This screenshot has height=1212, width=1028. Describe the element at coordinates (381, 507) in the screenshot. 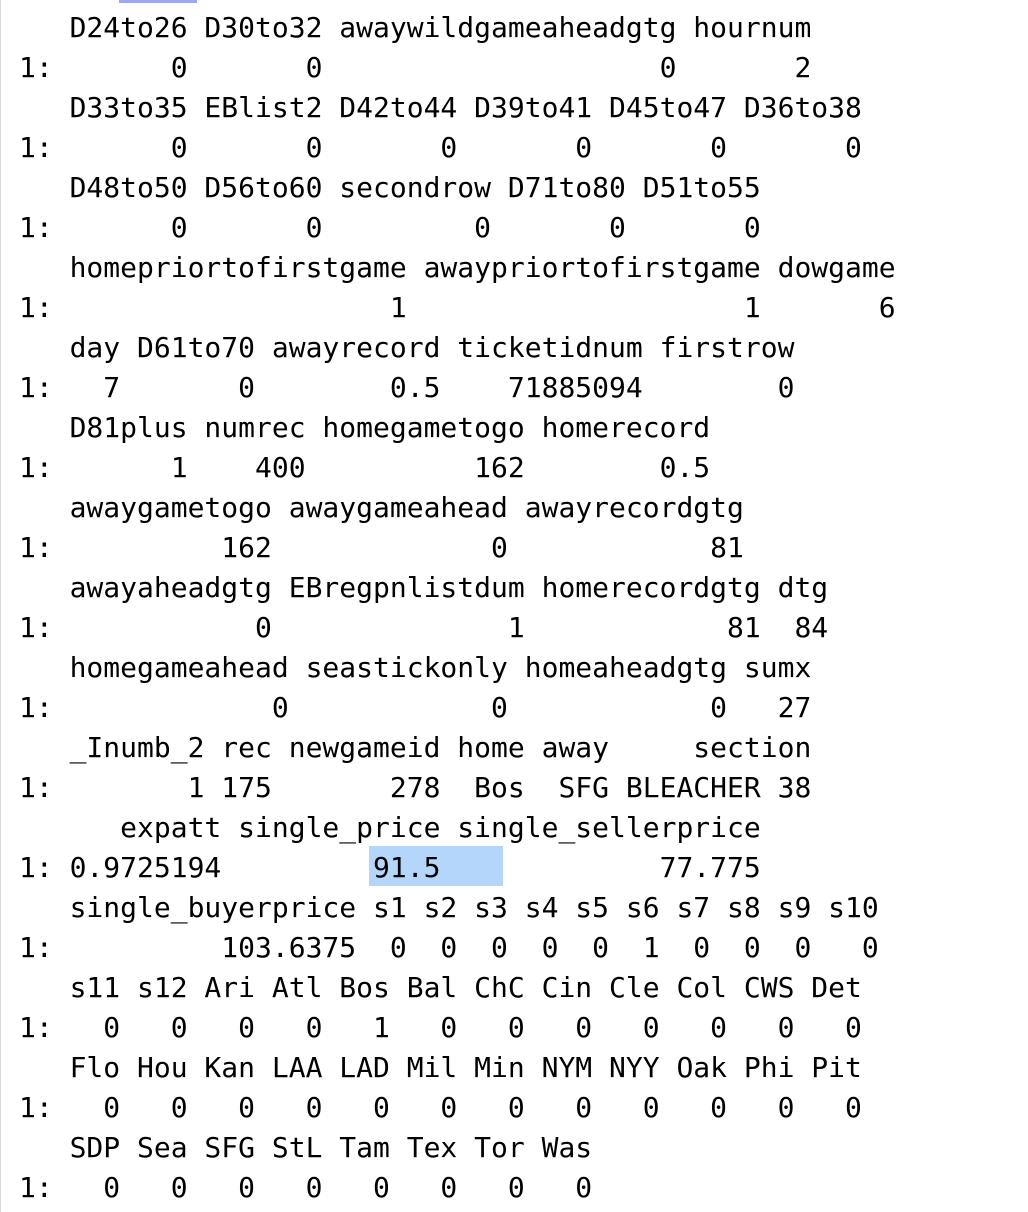

I see `header-row-7: awaygametogo awaygameahead awayrecordgtg` at that location.